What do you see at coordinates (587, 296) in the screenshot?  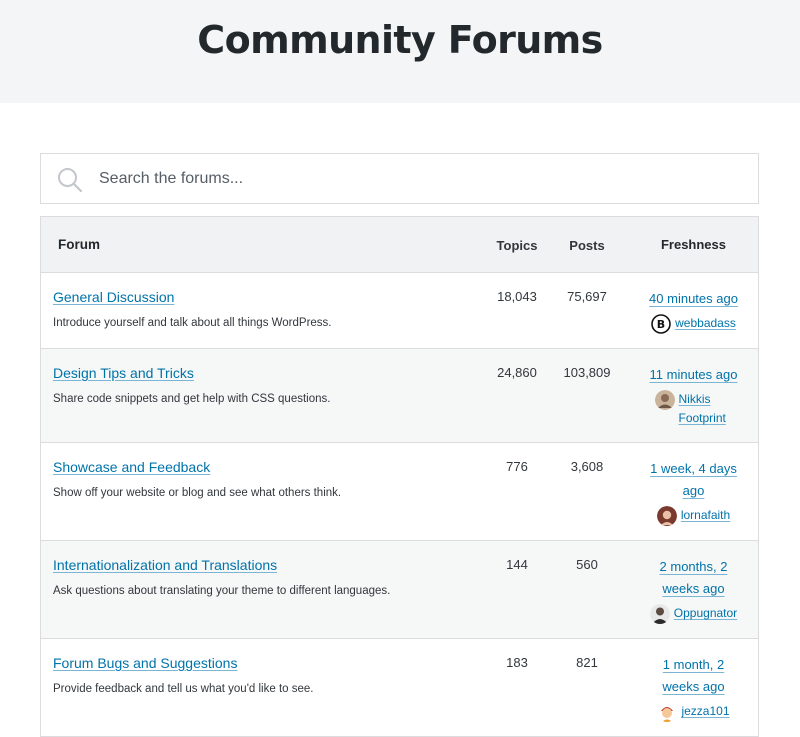 I see `posts-count: 75,697` at bounding box center [587, 296].